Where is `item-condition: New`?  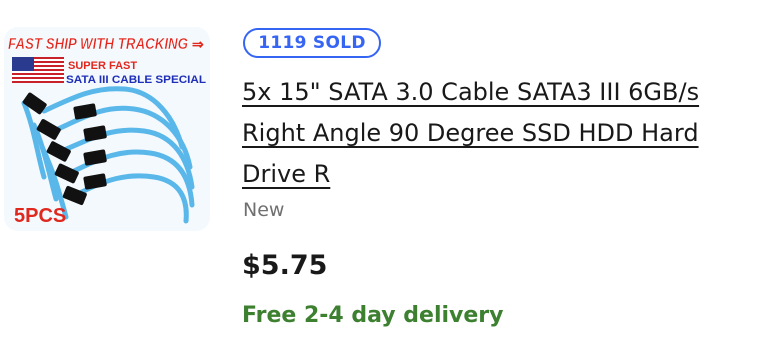 item-condition: New is located at coordinates (264, 210).